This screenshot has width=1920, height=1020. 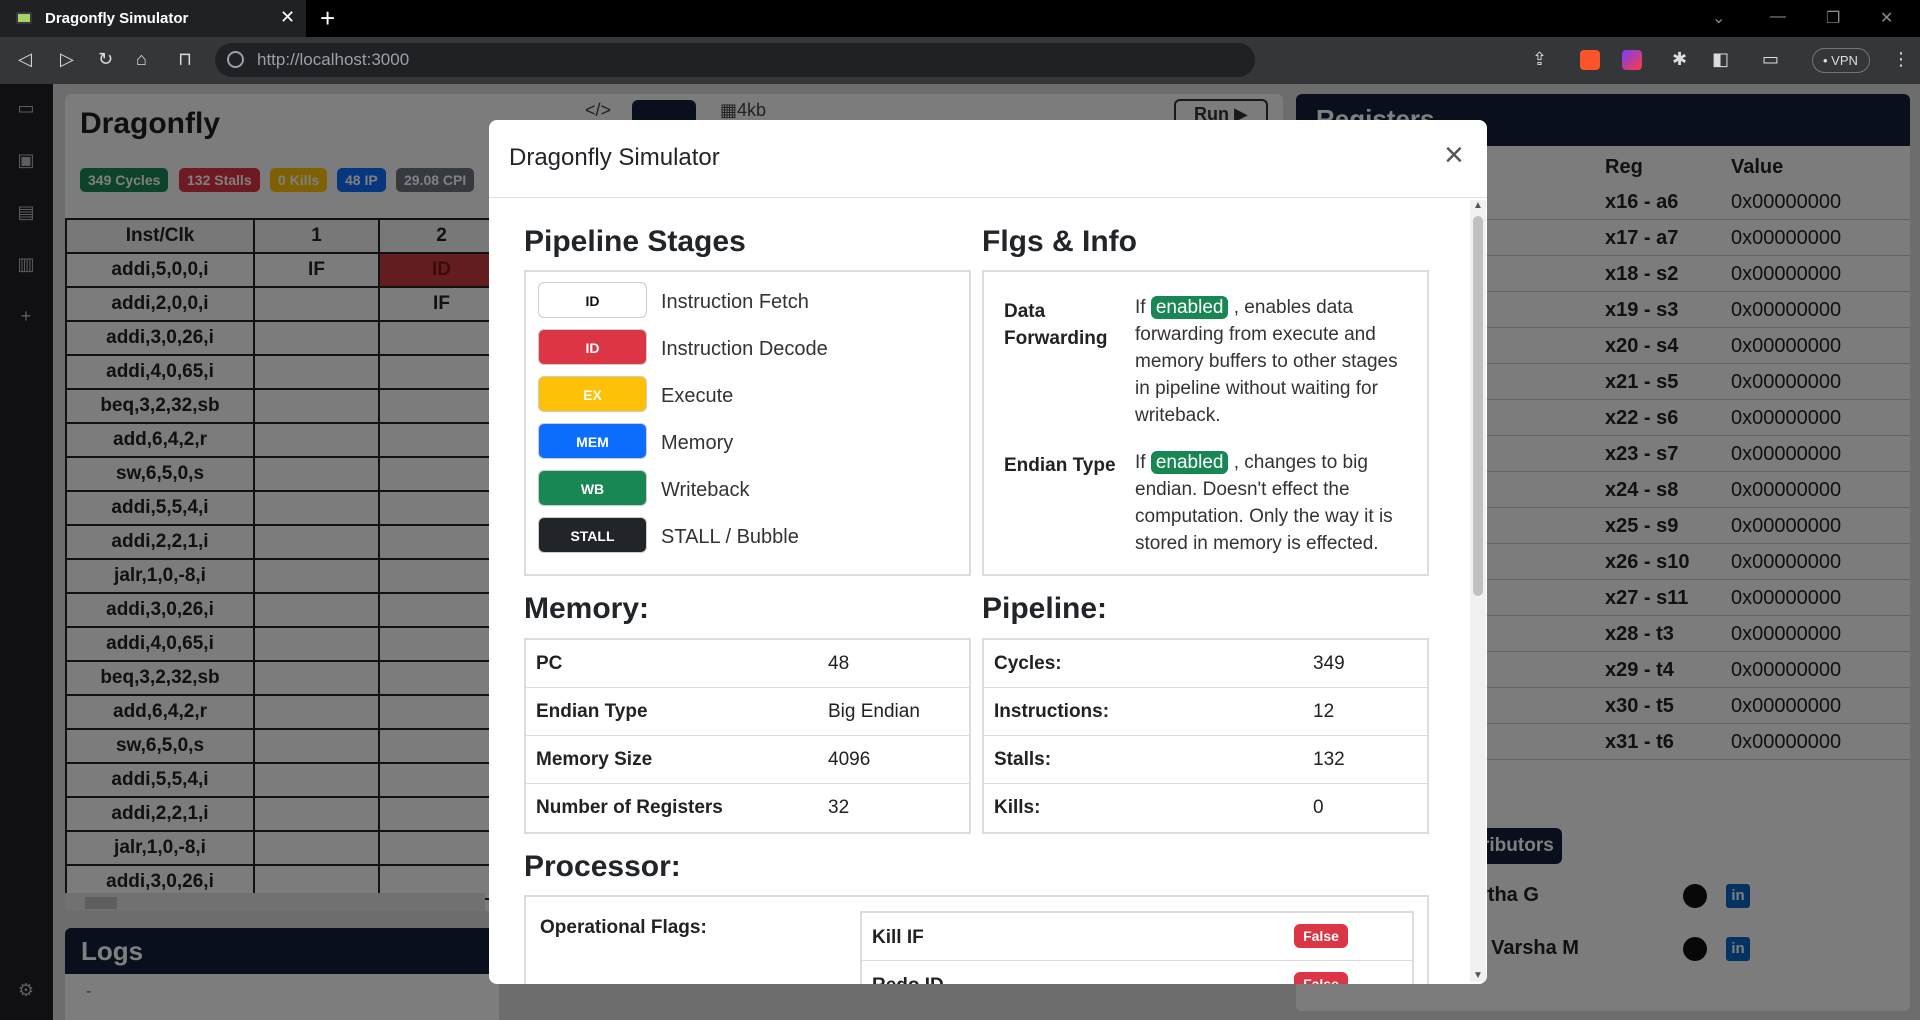 I want to click on table-row: Number of Registers 32, so click(x=747, y=808).